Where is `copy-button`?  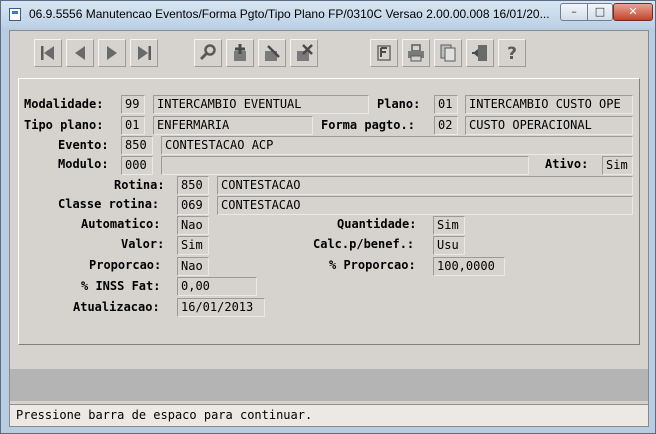
copy-button is located at coordinates (448, 53).